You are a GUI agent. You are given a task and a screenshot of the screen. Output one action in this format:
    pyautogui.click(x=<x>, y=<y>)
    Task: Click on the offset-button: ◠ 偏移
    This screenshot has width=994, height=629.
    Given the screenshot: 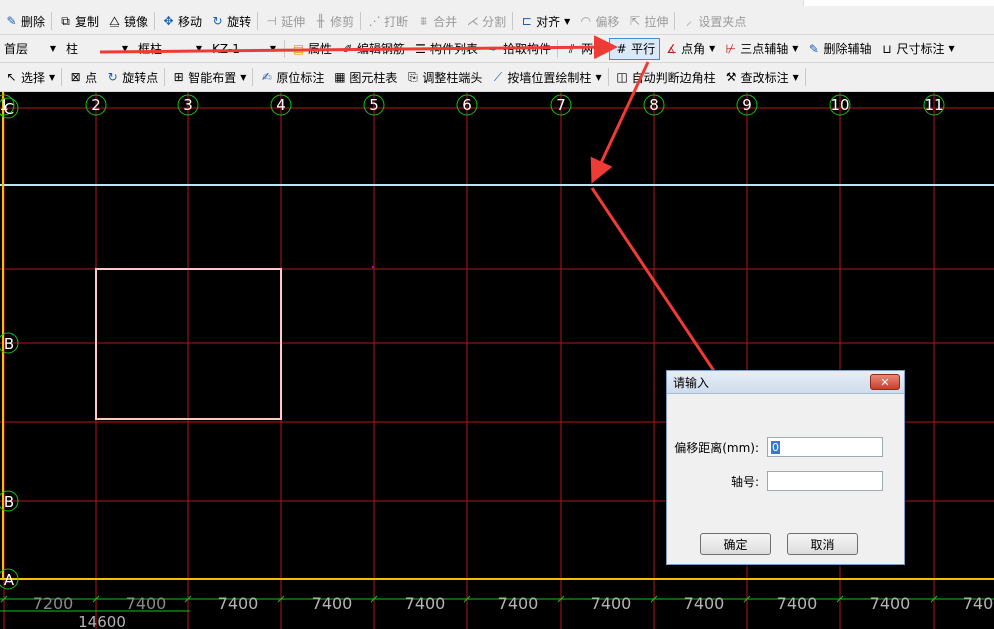 What is the action you would take?
    pyautogui.click(x=598, y=21)
    